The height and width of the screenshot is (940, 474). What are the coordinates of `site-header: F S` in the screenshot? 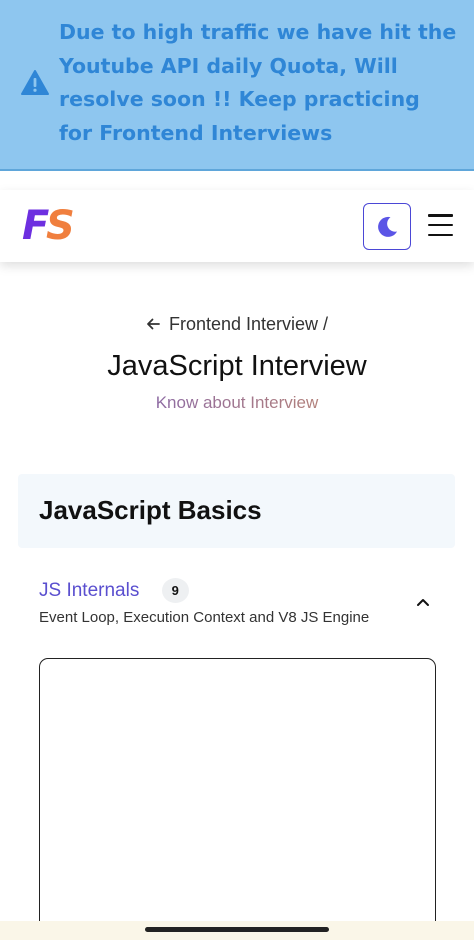 It's located at (237, 226).